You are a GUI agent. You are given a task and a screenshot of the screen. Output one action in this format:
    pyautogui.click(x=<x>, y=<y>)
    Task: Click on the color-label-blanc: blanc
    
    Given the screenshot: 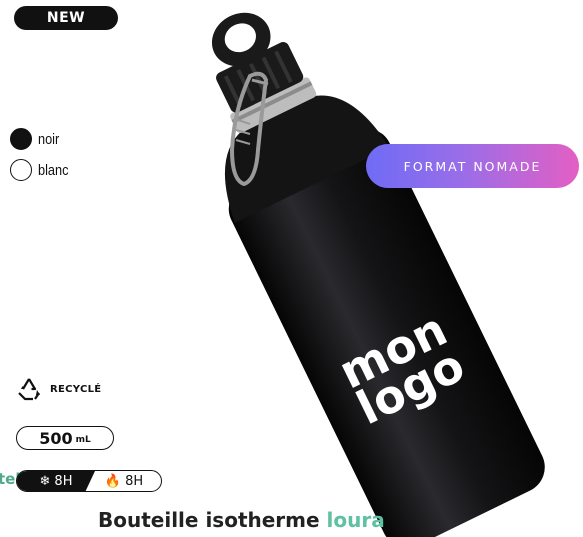 What is the action you would take?
    pyautogui.click(x=53, y=170)
    